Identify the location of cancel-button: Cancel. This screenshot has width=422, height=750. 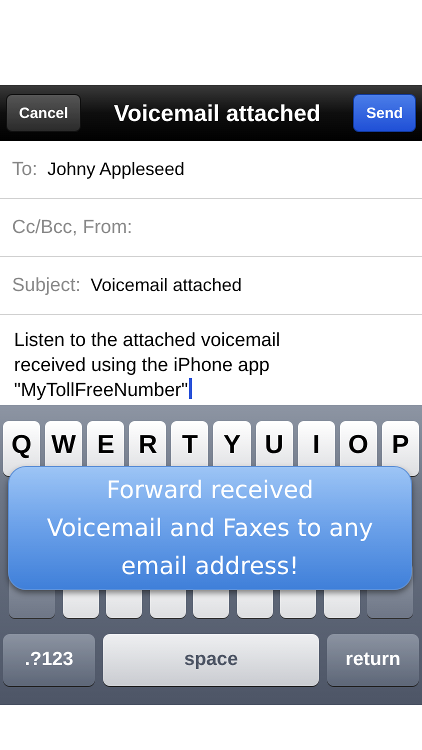
(44, 113).